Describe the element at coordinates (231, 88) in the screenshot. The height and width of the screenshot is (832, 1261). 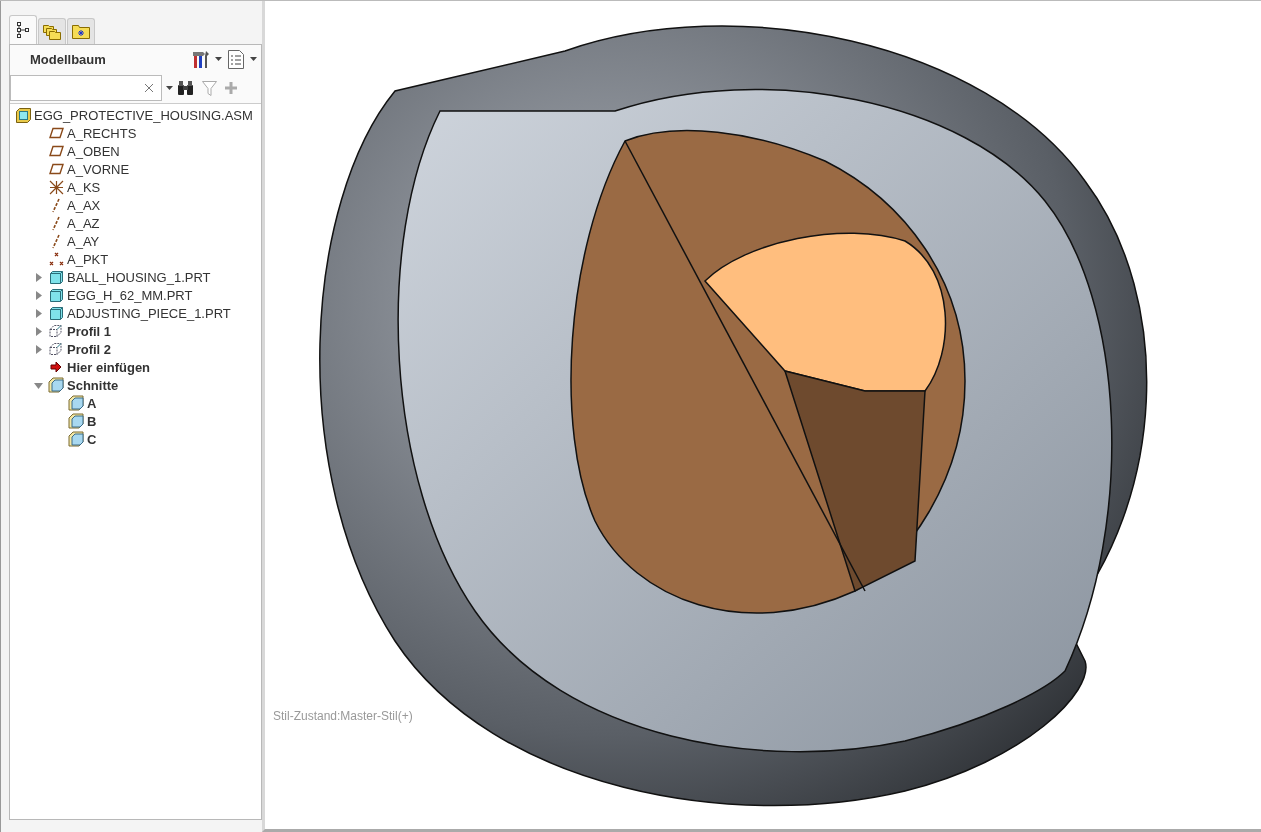
I see `plus-icon` at that location.